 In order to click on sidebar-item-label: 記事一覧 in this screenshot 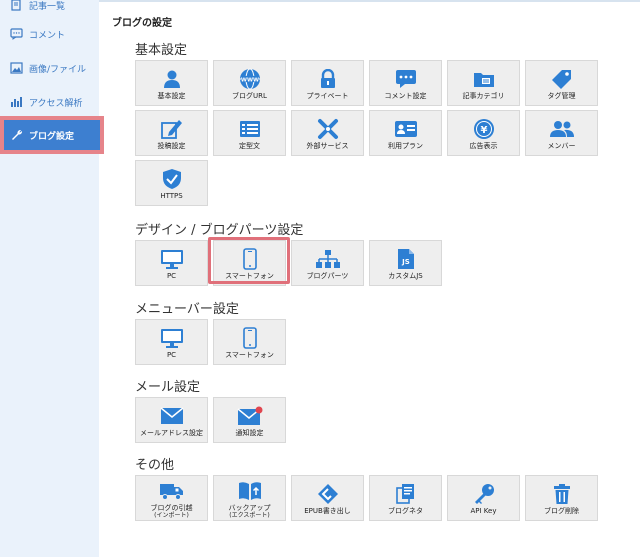, I will do `click(47, 6)`.